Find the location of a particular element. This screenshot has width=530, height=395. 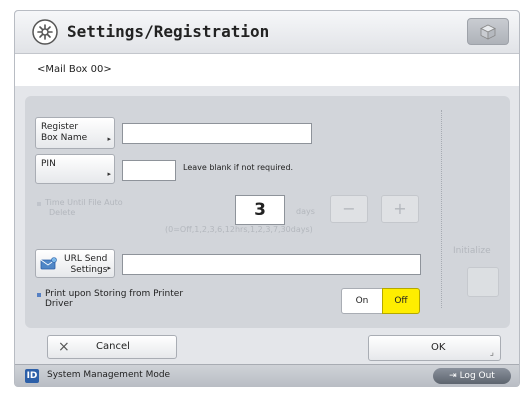

url-send-settings-button: URL Send Settings ▸ is located at coordinates (75, 263).